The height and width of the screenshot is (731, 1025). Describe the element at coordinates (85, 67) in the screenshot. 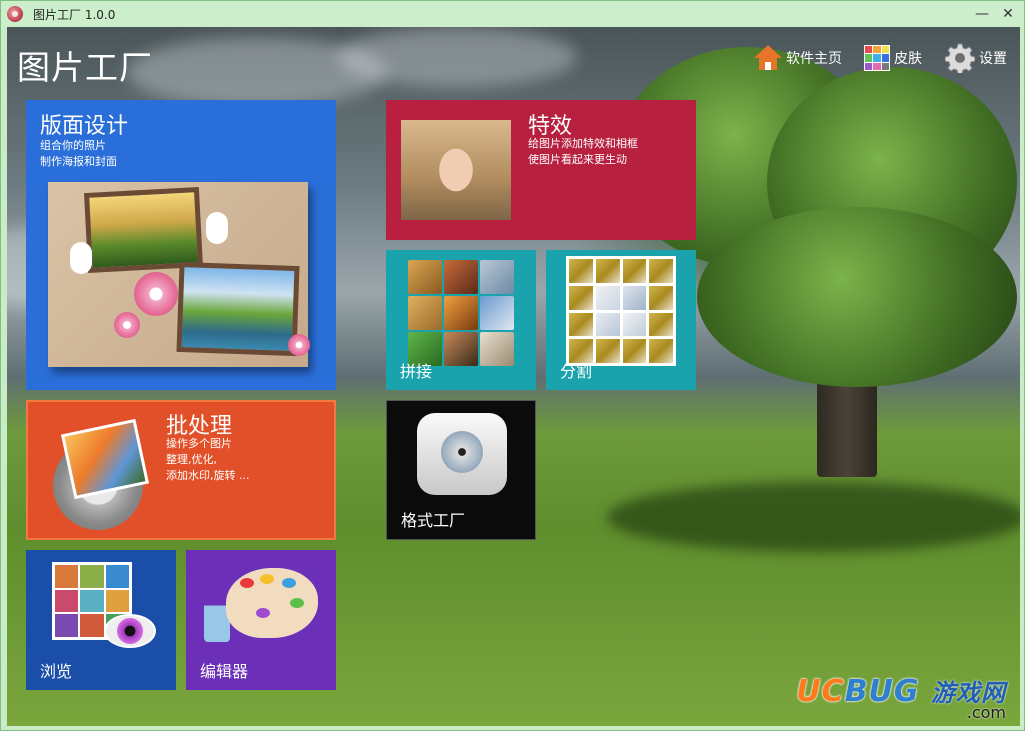

I see `app-heading: 图片工厂` at that location.